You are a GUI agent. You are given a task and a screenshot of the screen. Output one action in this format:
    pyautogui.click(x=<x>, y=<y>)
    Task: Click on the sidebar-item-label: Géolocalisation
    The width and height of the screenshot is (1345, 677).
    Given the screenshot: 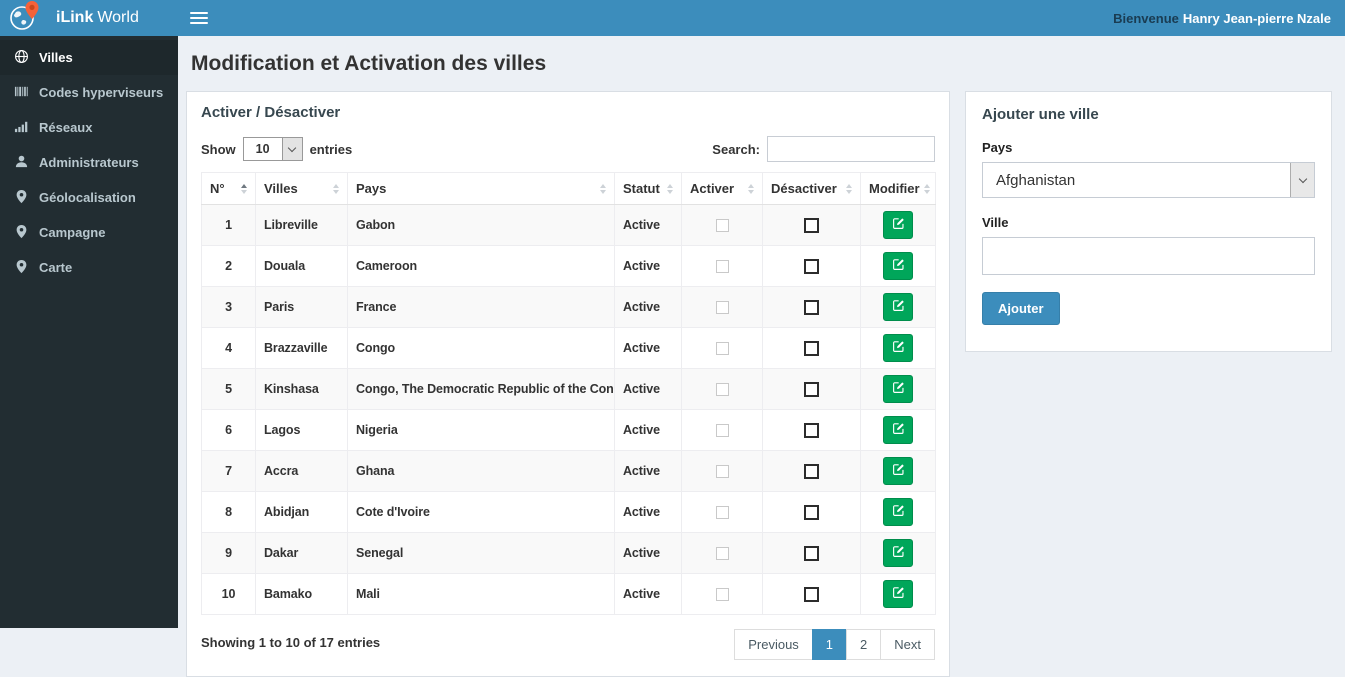 What is the action you would take?
    pyautogui.click(x=87, y=197)
    